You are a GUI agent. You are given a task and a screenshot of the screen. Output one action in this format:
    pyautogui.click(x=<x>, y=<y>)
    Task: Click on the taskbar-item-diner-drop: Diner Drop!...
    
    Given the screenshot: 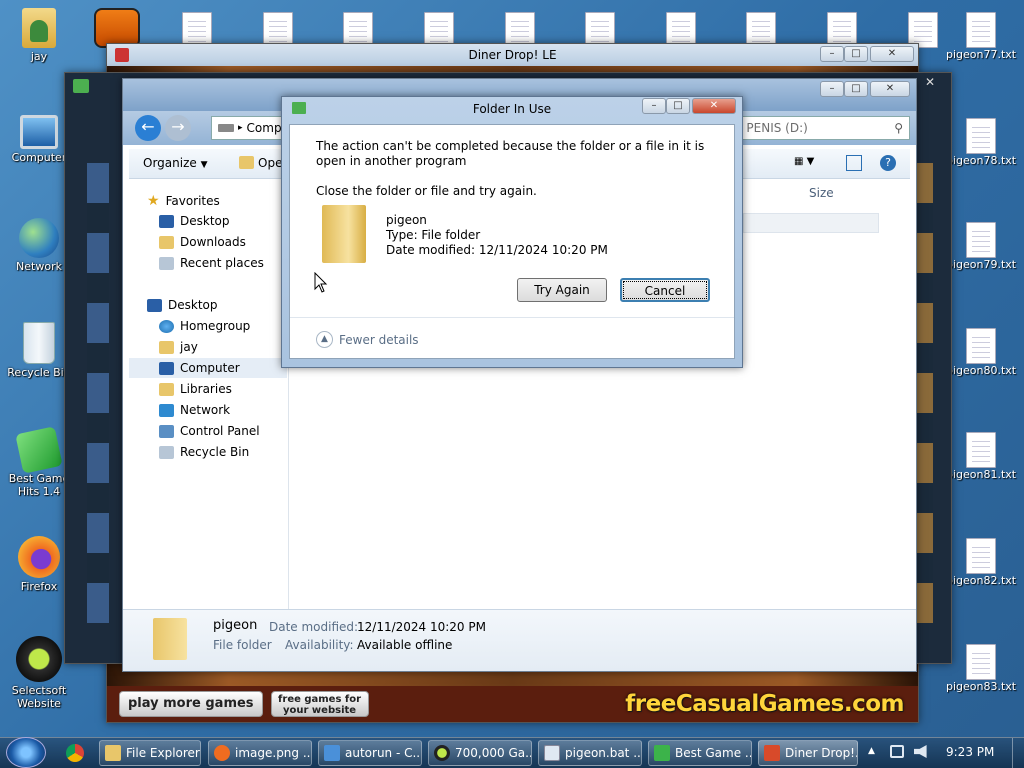 What is the action you would take?
    pyautogui.click(x=808, y=753)
    